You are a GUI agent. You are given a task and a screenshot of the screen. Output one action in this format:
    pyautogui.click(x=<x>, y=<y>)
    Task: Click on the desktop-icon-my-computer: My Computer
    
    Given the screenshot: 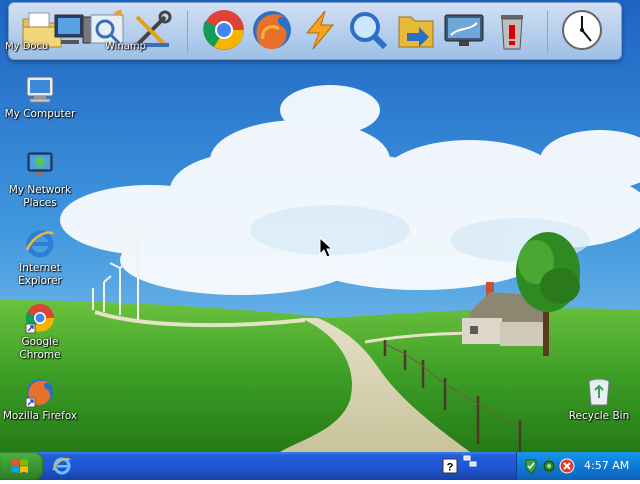 What is the action you would take?
    pyautogui.click(x=40, y=97)
    